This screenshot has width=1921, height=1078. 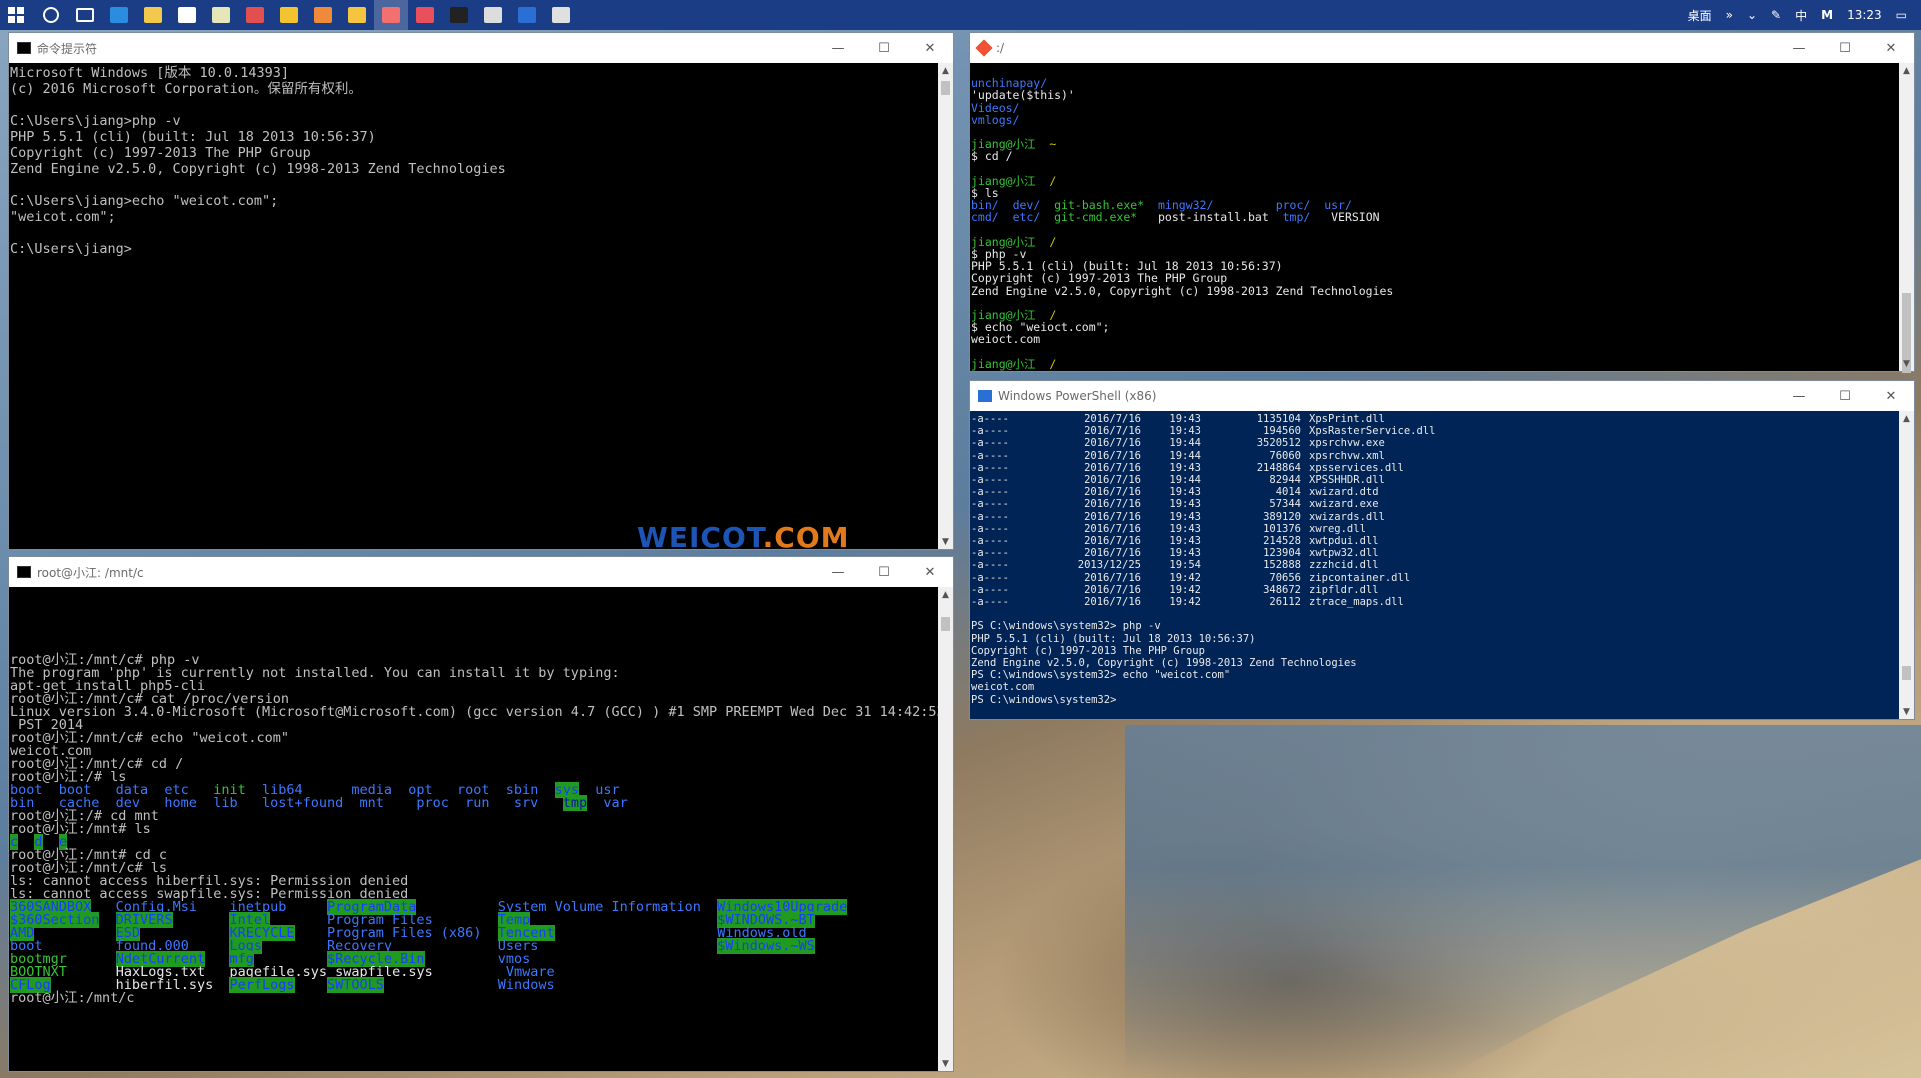 I want to click on wsl-scrollbar: ▲ ▼, so click(x=945, y=829).